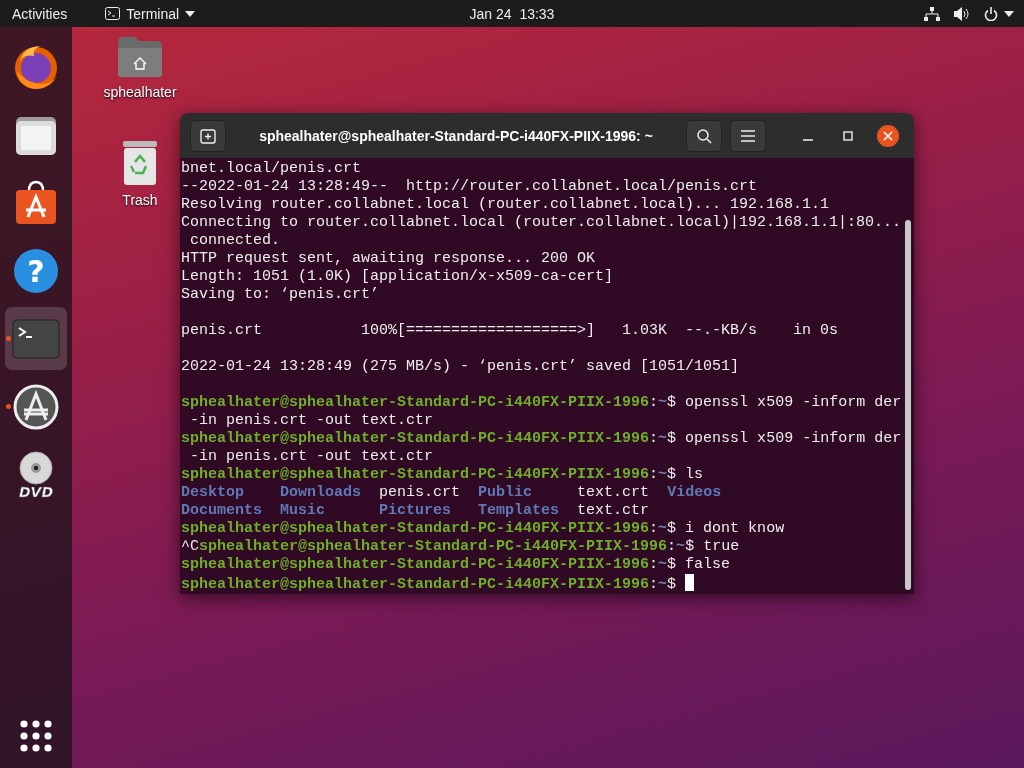 The height and width of the screenshot is (768, 1024). Describe the element at coordinates (443, 475) in the screenshot. I see `terminal-line: sphealhater@sphealhater-Standard-PC-i440FX-PIIX-1996:~$ ls` at that location.